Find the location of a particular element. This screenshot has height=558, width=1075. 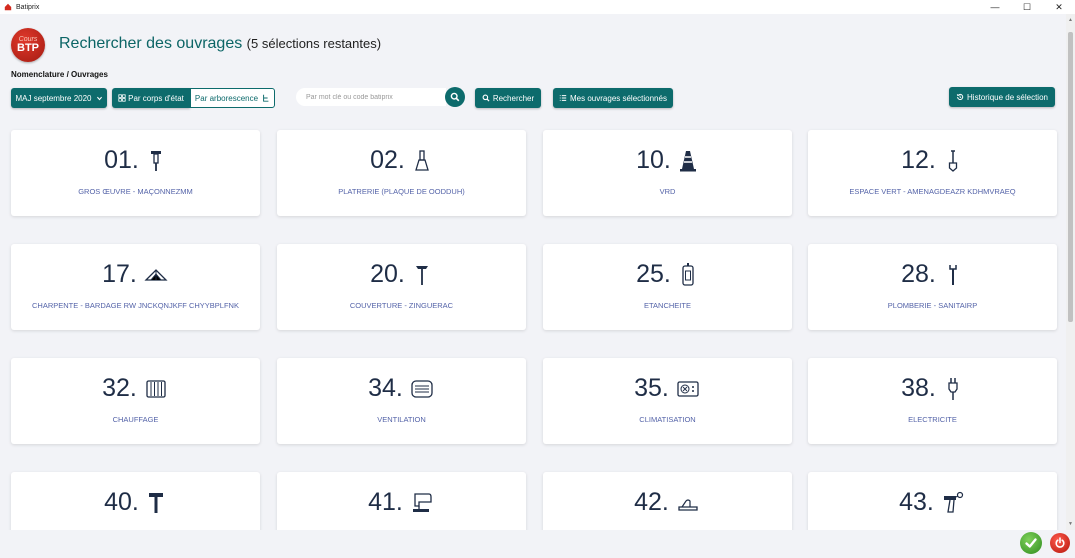

card-number: 41. is located at coordinates (385, 502).